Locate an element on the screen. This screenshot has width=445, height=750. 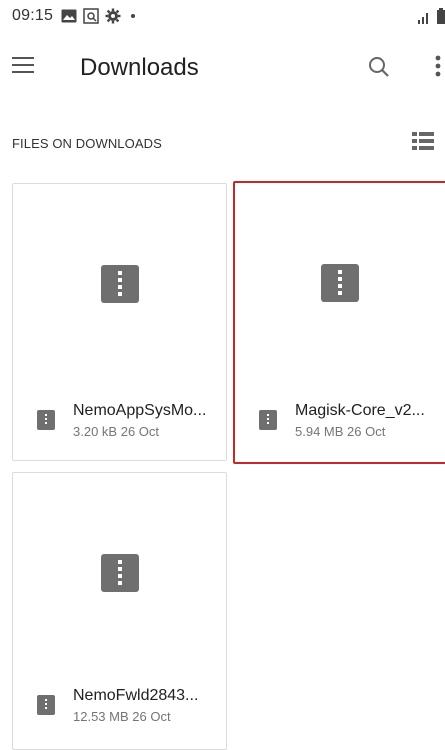
screenshot-icon is located at coordinates (91, 16).